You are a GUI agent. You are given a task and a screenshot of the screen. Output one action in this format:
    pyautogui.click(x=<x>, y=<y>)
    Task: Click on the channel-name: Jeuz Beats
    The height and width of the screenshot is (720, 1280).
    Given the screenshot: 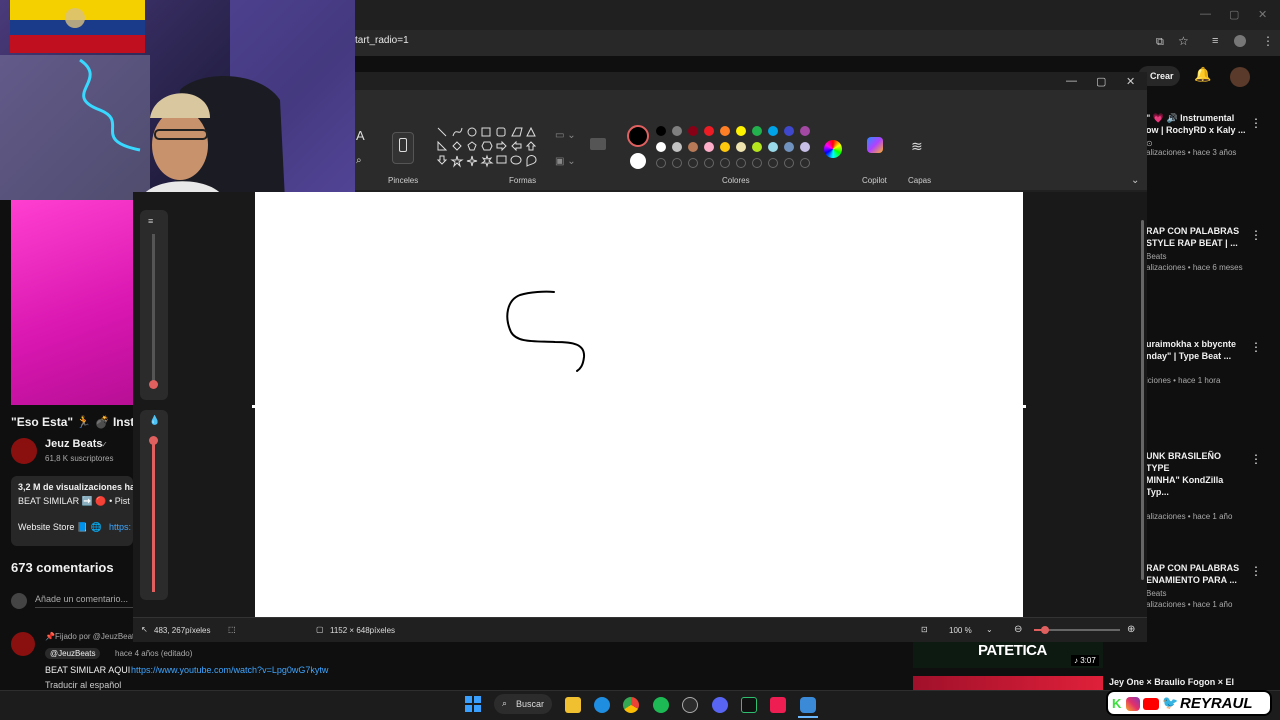 What is the action you would take?
    pyautogui.click(x=73, y=444)
    